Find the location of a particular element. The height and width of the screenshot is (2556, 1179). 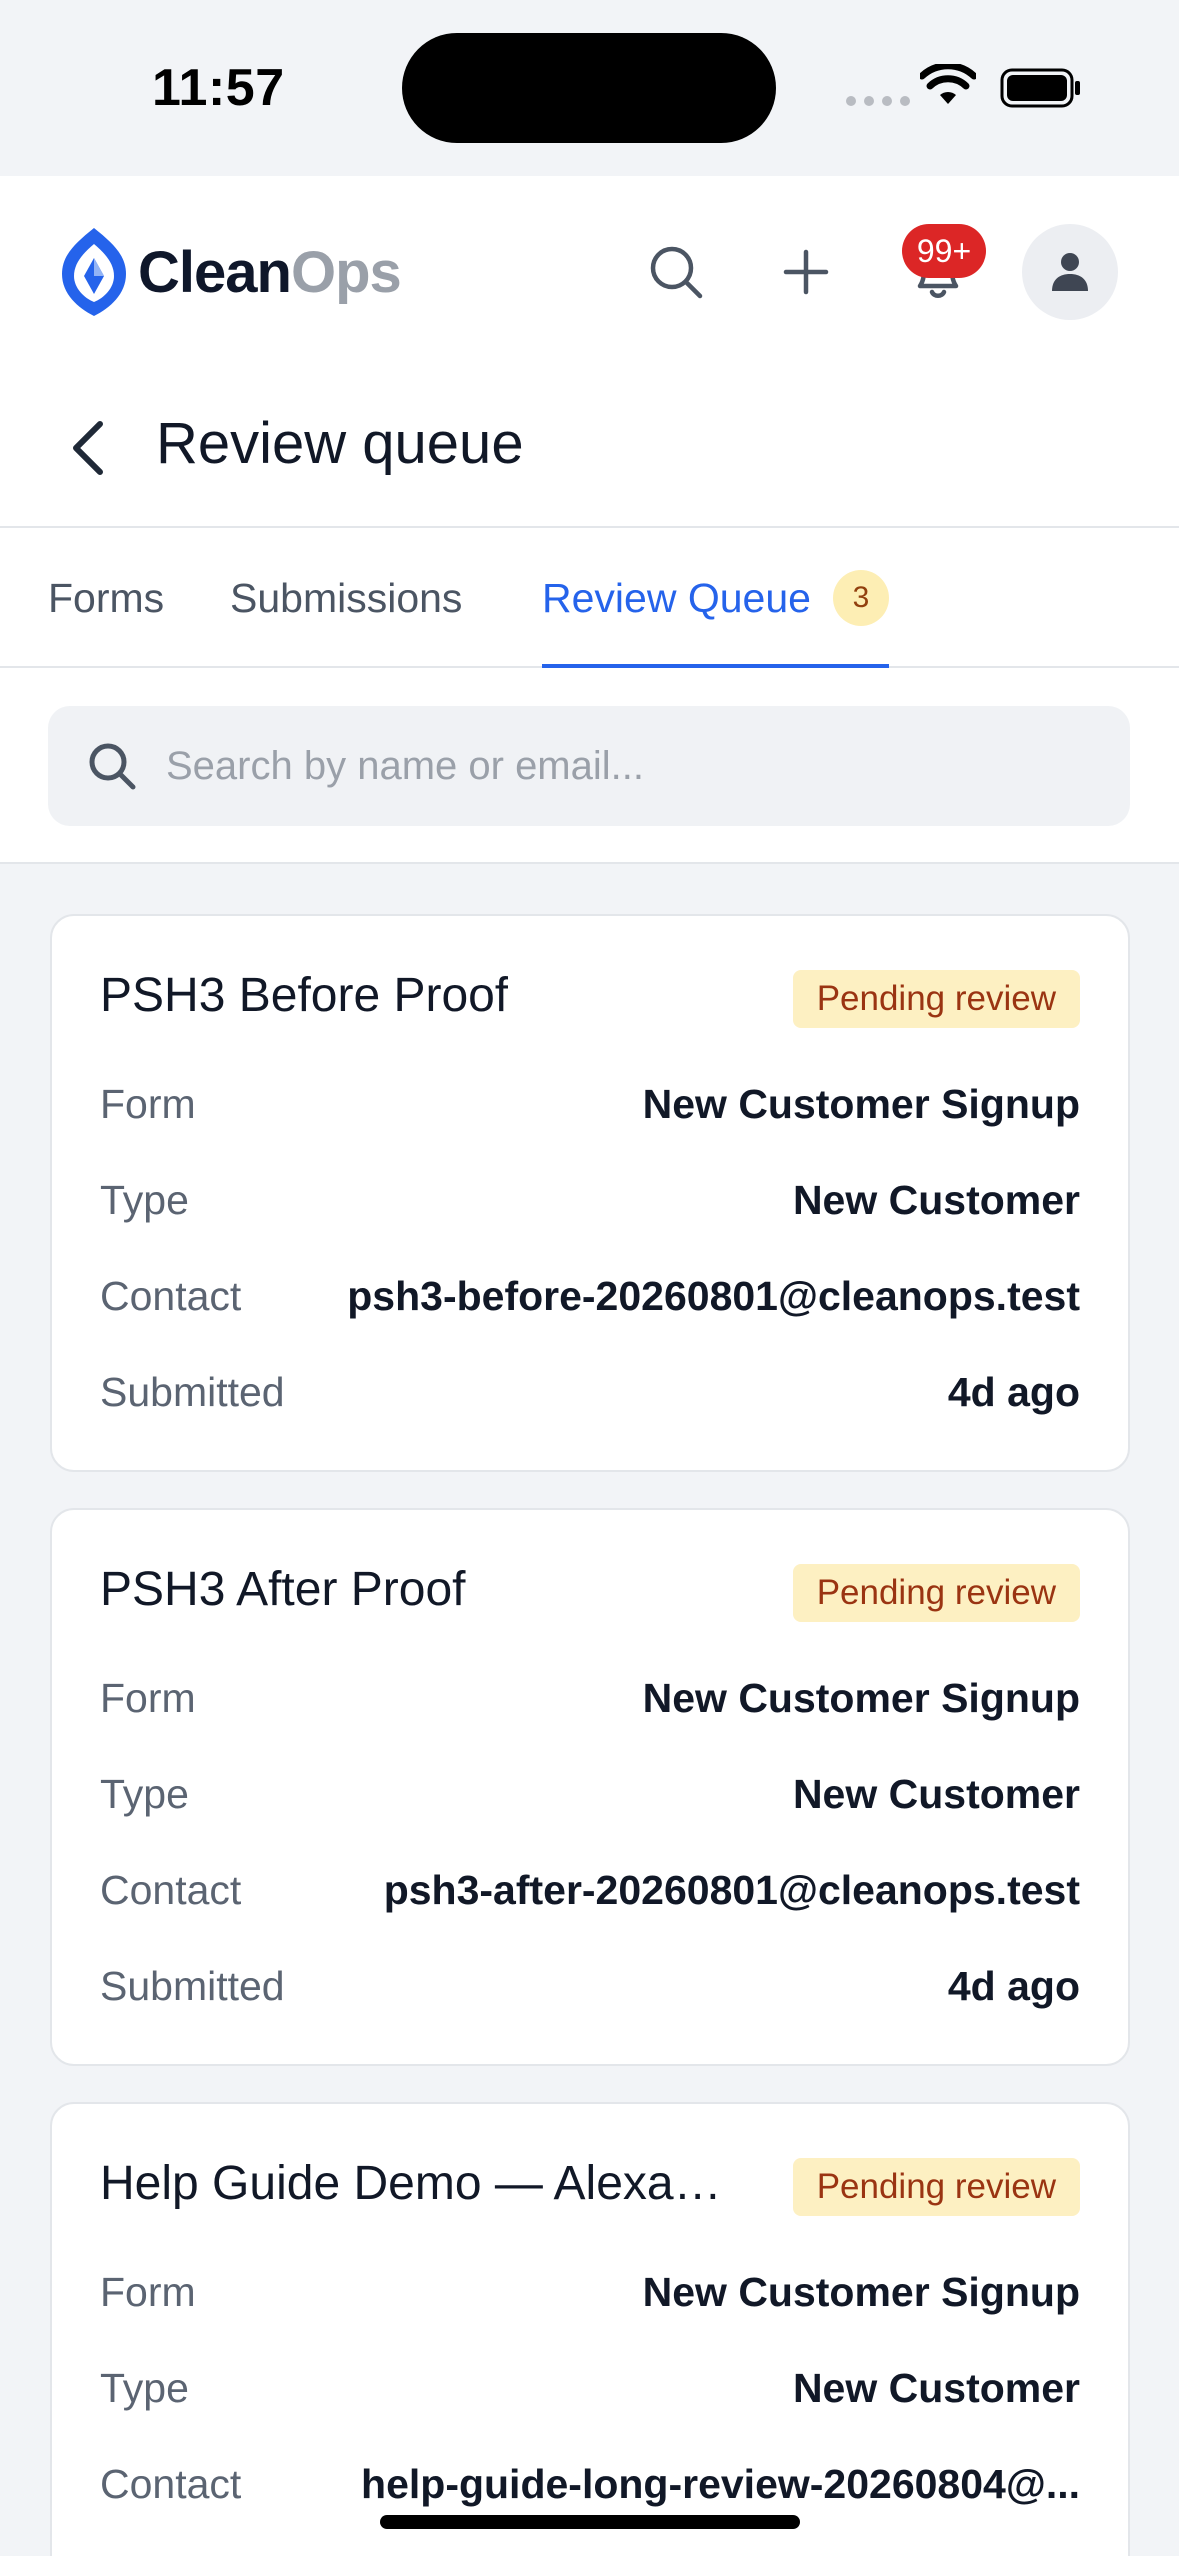

page-title: Review queue is located at coordinates (340, 443).